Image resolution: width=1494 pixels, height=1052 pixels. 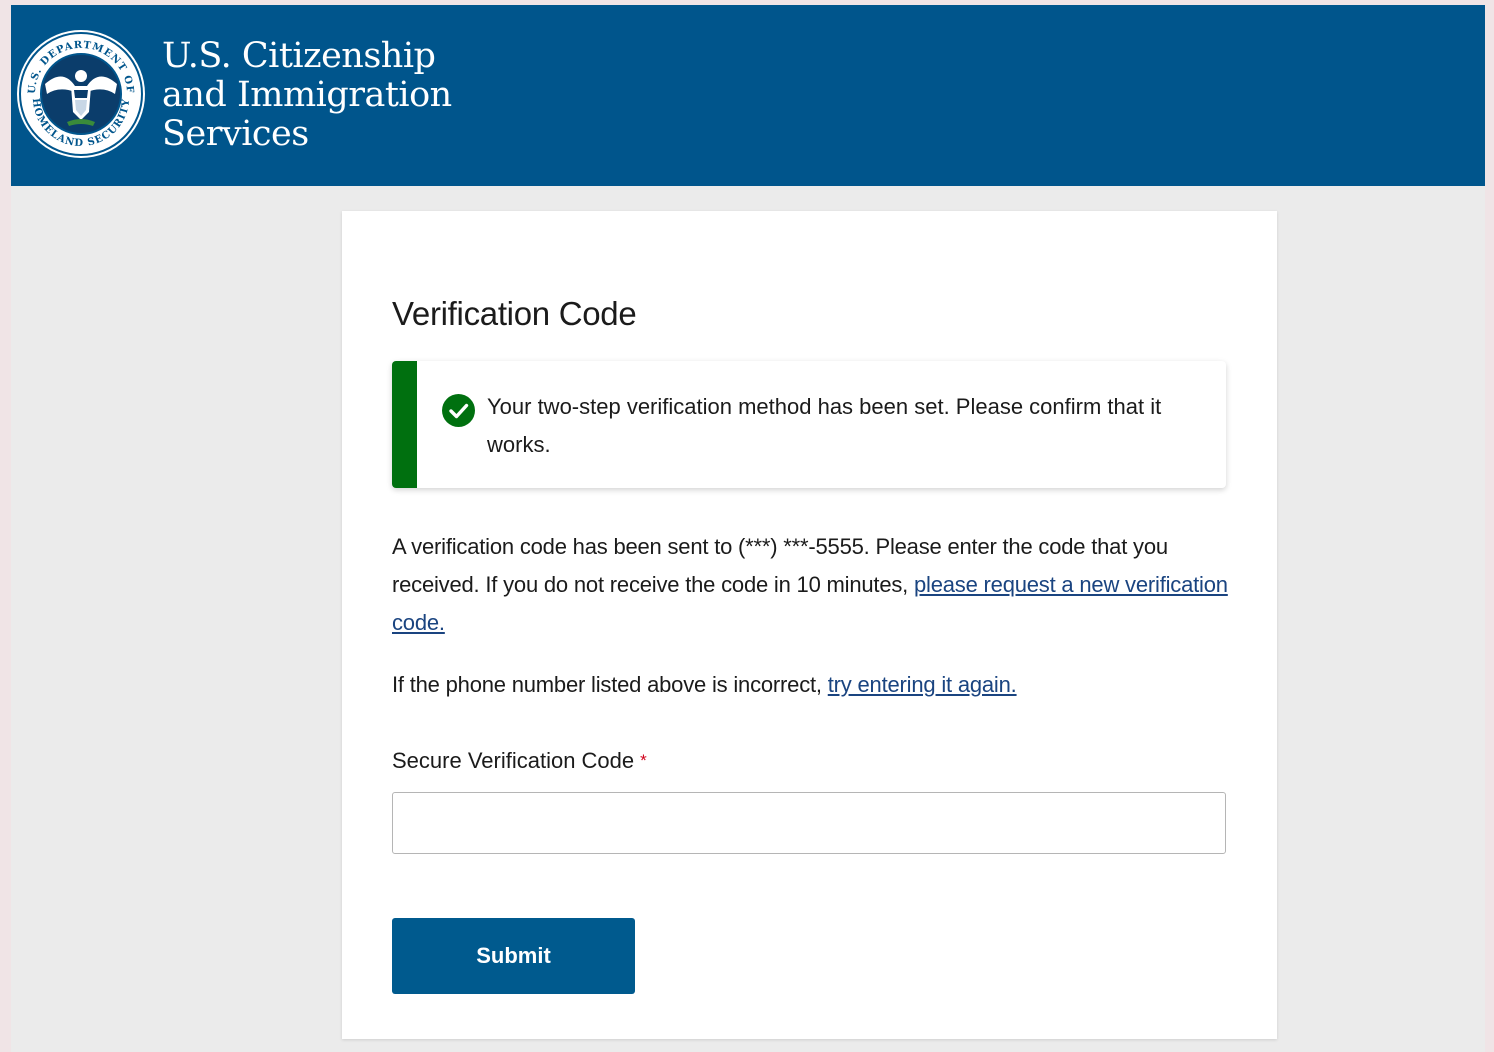 What do you see at coordinates (458, 410) in the screenshot?
I see `check-circle-icon` at bounding box center [458, 410].